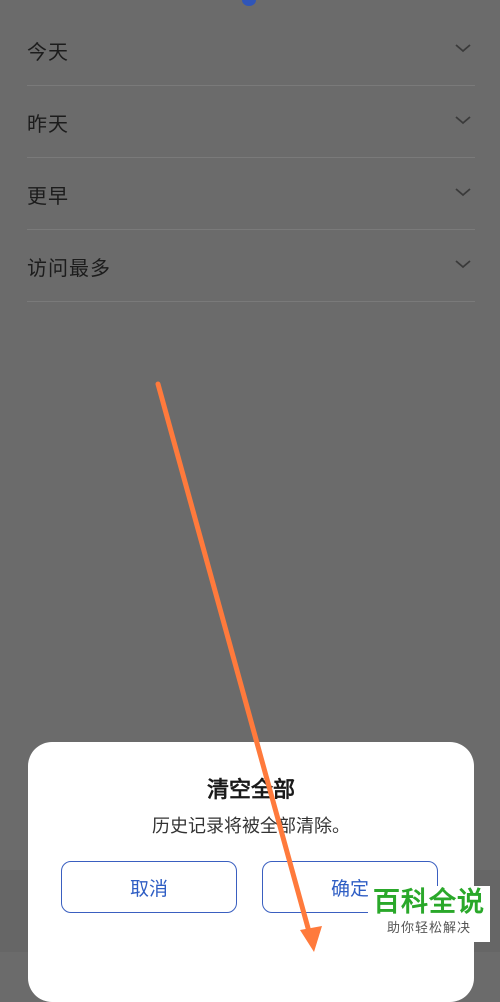 The width and height of the screenshot is (500, 1002). Describe the element at coordinates (48, 196) in the screenshot. I see `list-item-label: 更早` at that location.